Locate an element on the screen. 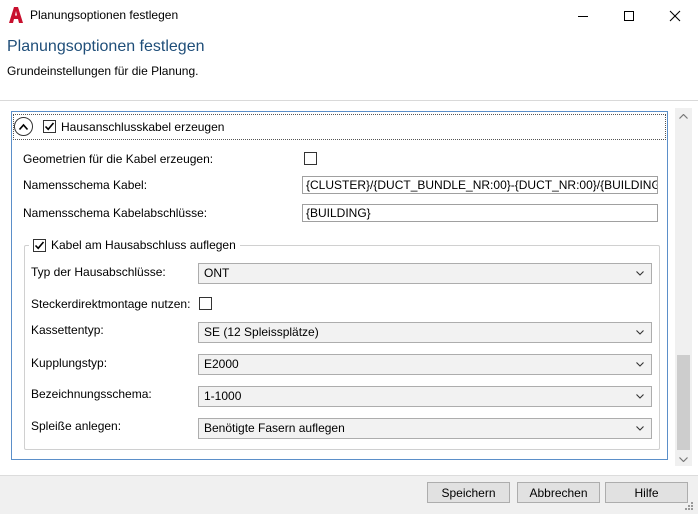 The image size is (698, 514). kassette-dropdown: SE (12 Spleissplätze) is located at coordinates (425, 332).